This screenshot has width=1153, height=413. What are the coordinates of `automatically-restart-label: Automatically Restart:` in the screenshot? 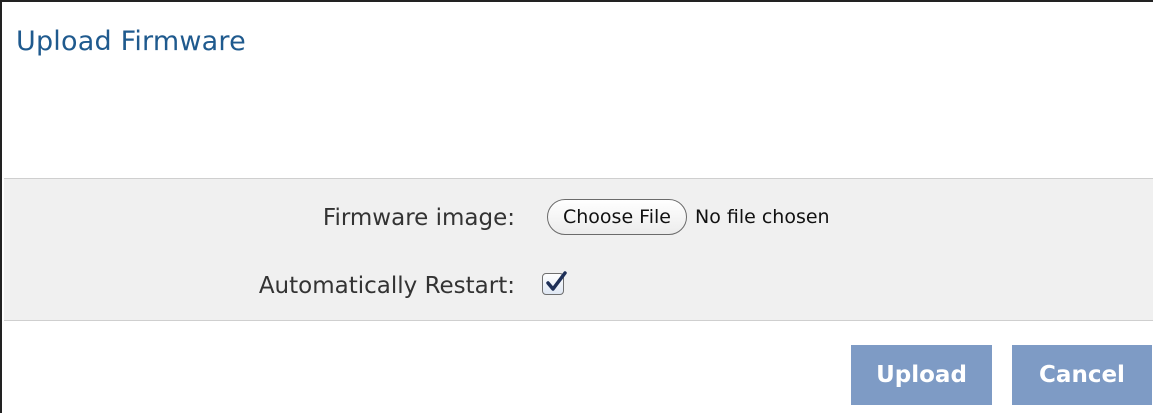 It's located at (386, 286).